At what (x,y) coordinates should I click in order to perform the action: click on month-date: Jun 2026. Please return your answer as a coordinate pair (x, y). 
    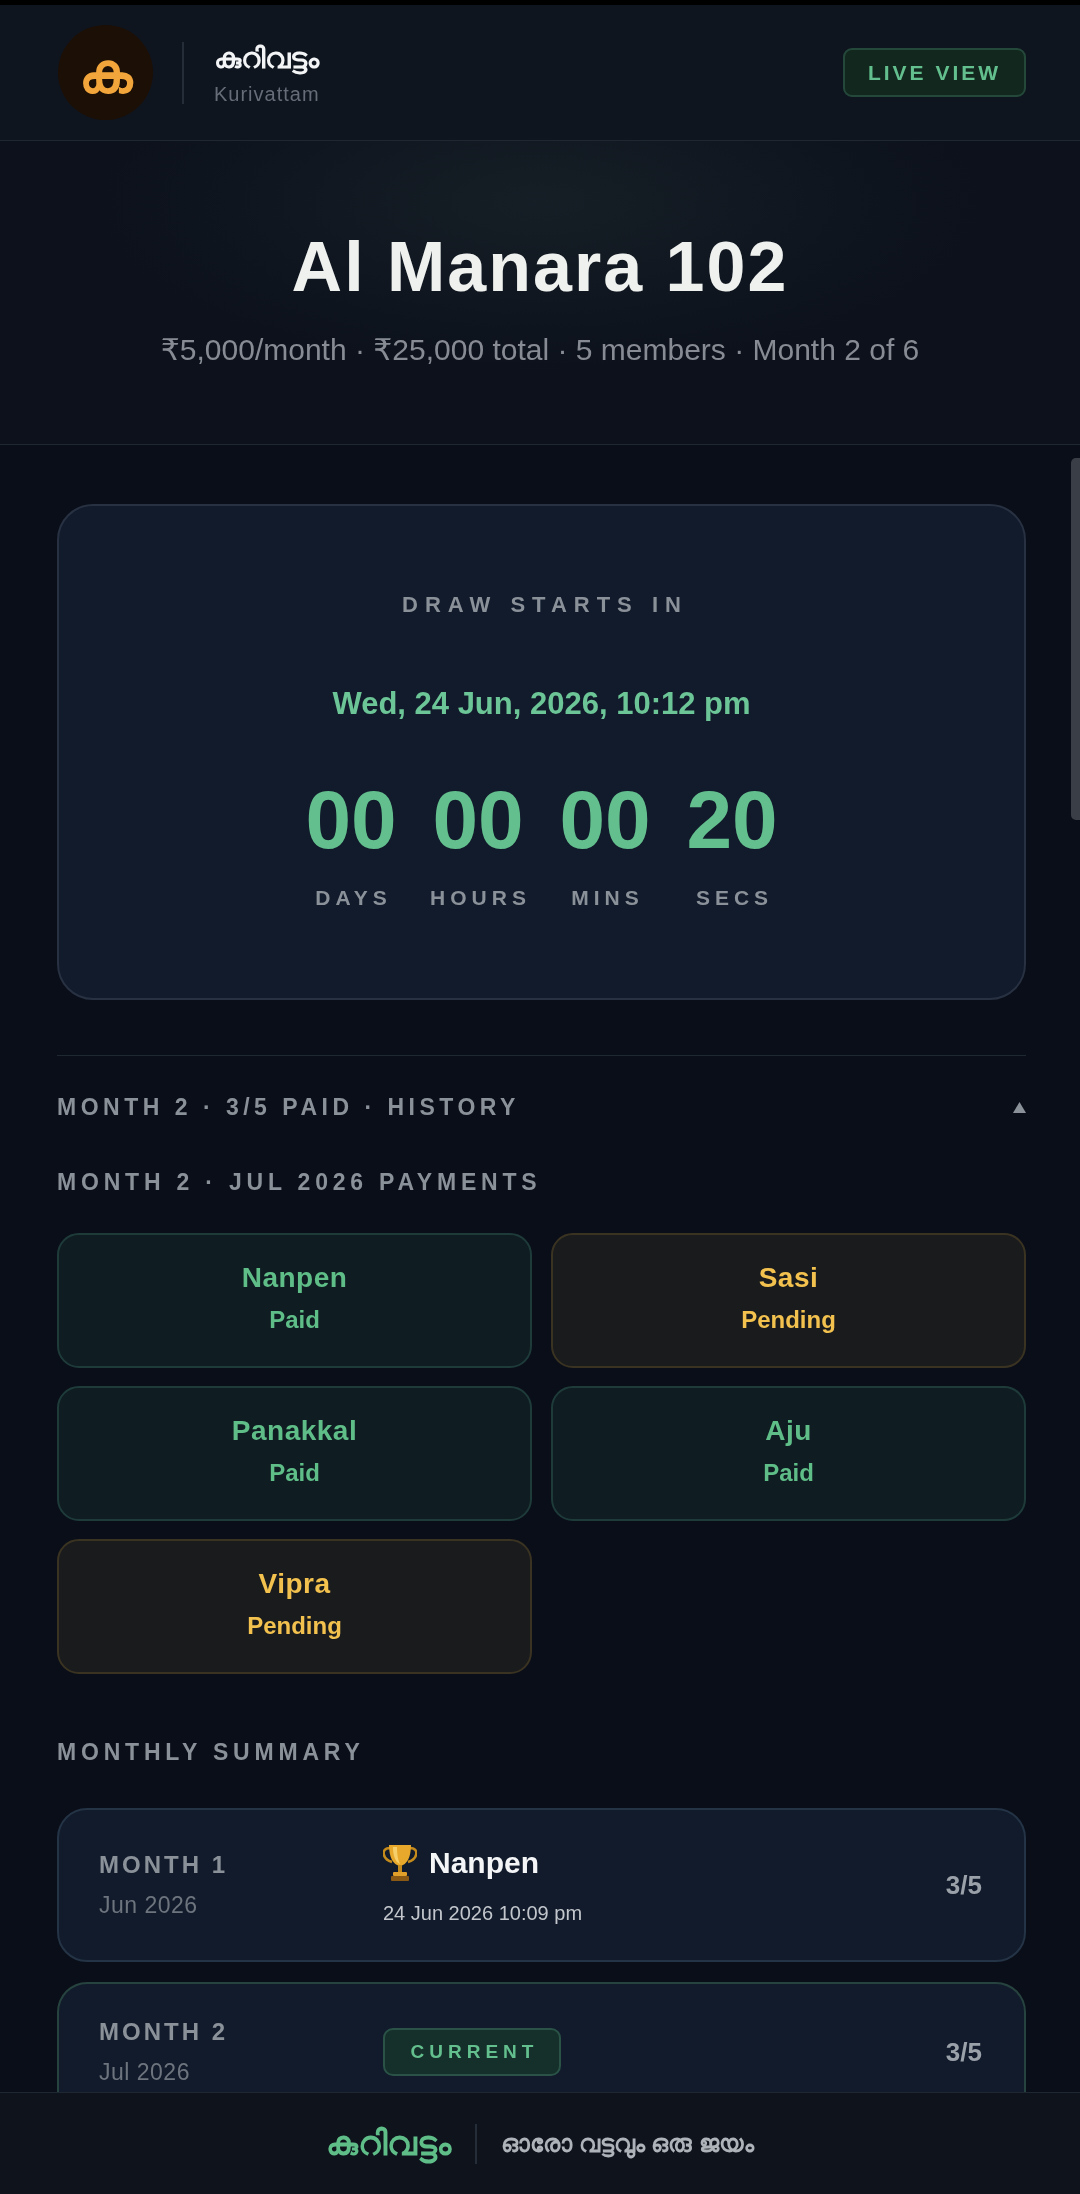
    Looking at the image, I should click on (149, 1905).